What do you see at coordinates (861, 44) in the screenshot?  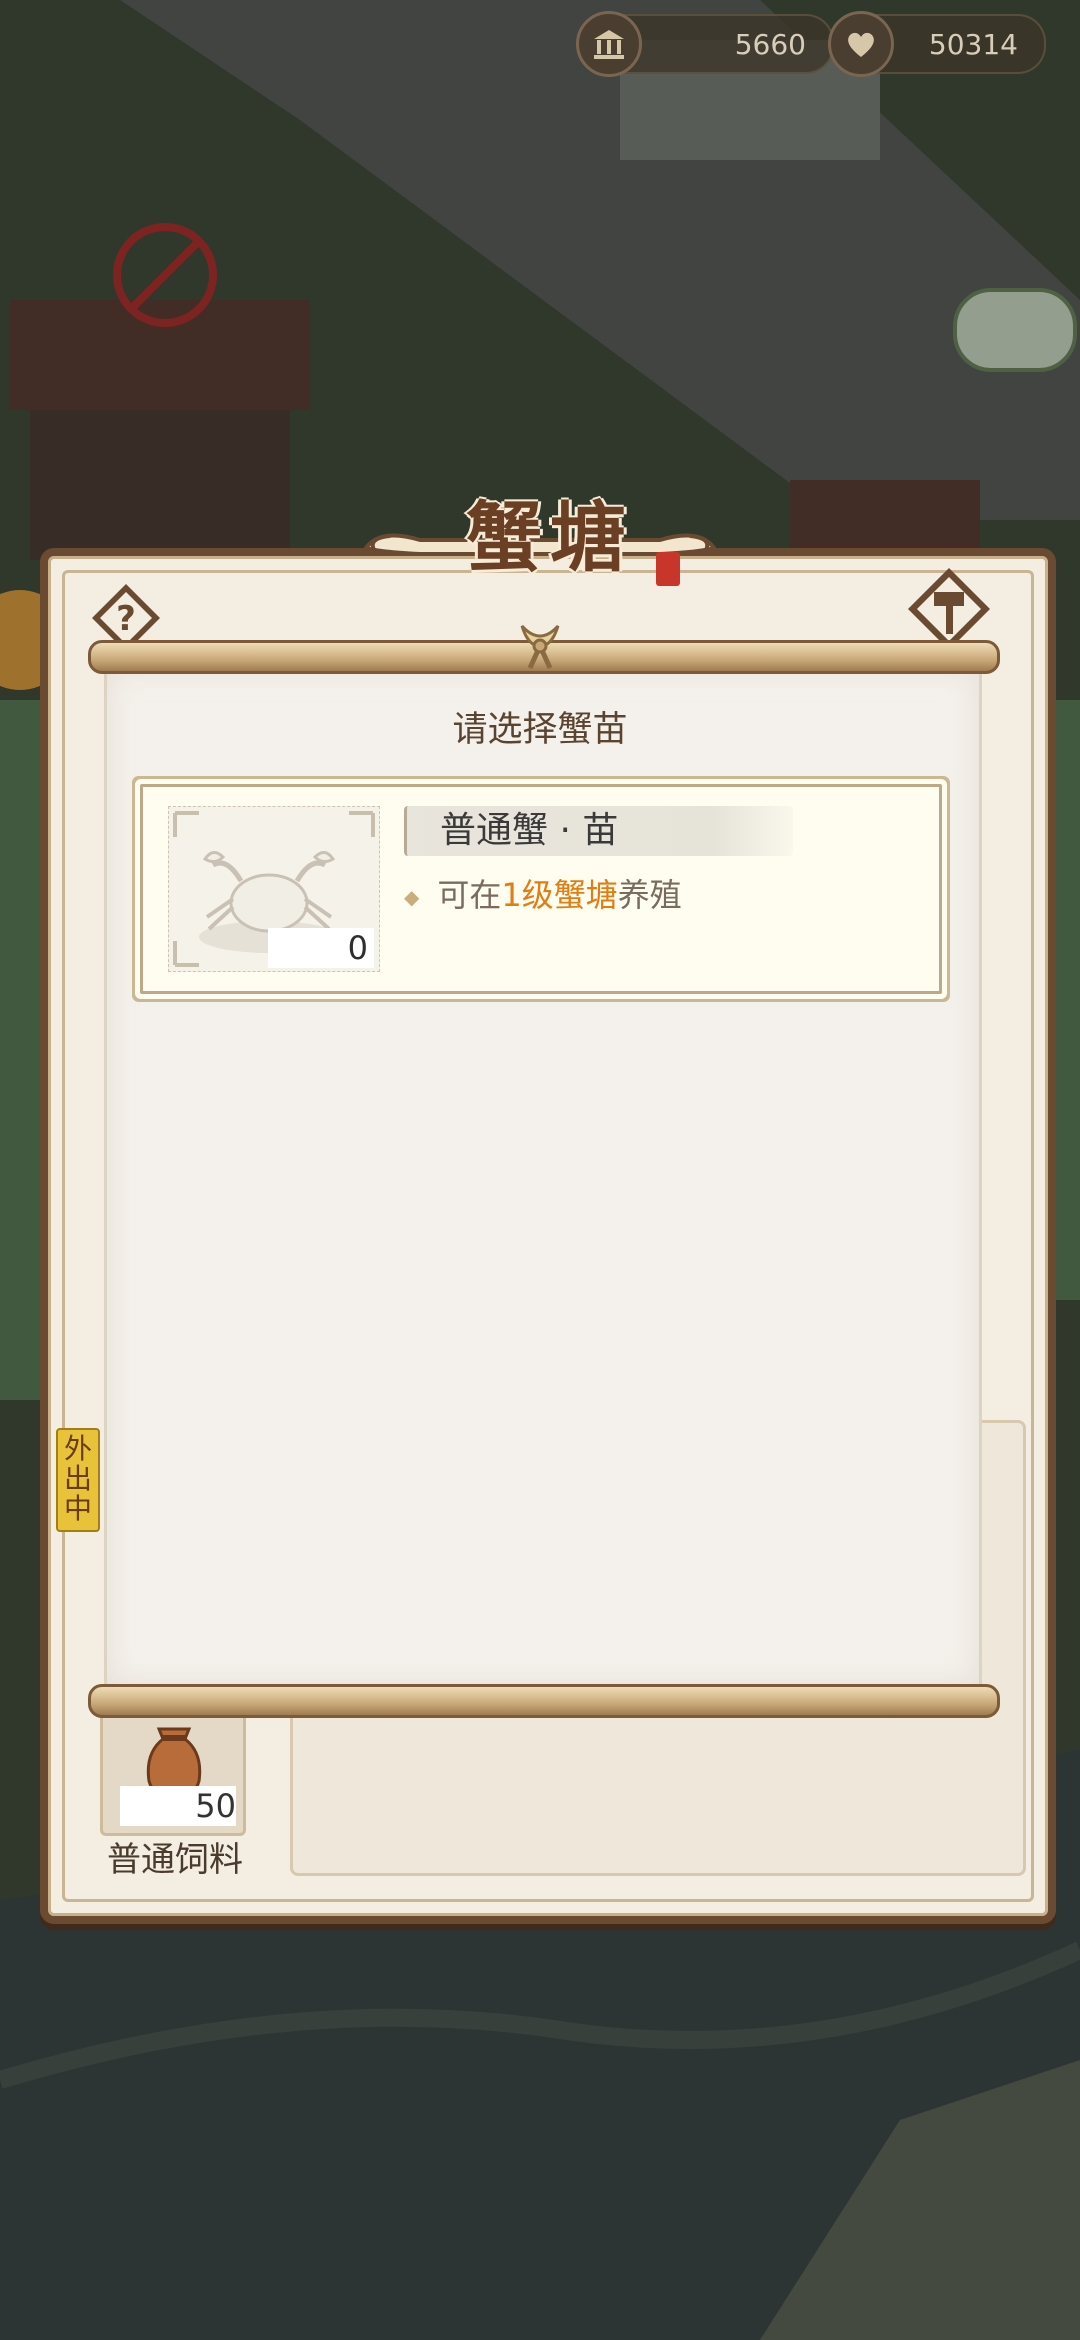 I see `heart-icon` at bounding box center [861, 44].